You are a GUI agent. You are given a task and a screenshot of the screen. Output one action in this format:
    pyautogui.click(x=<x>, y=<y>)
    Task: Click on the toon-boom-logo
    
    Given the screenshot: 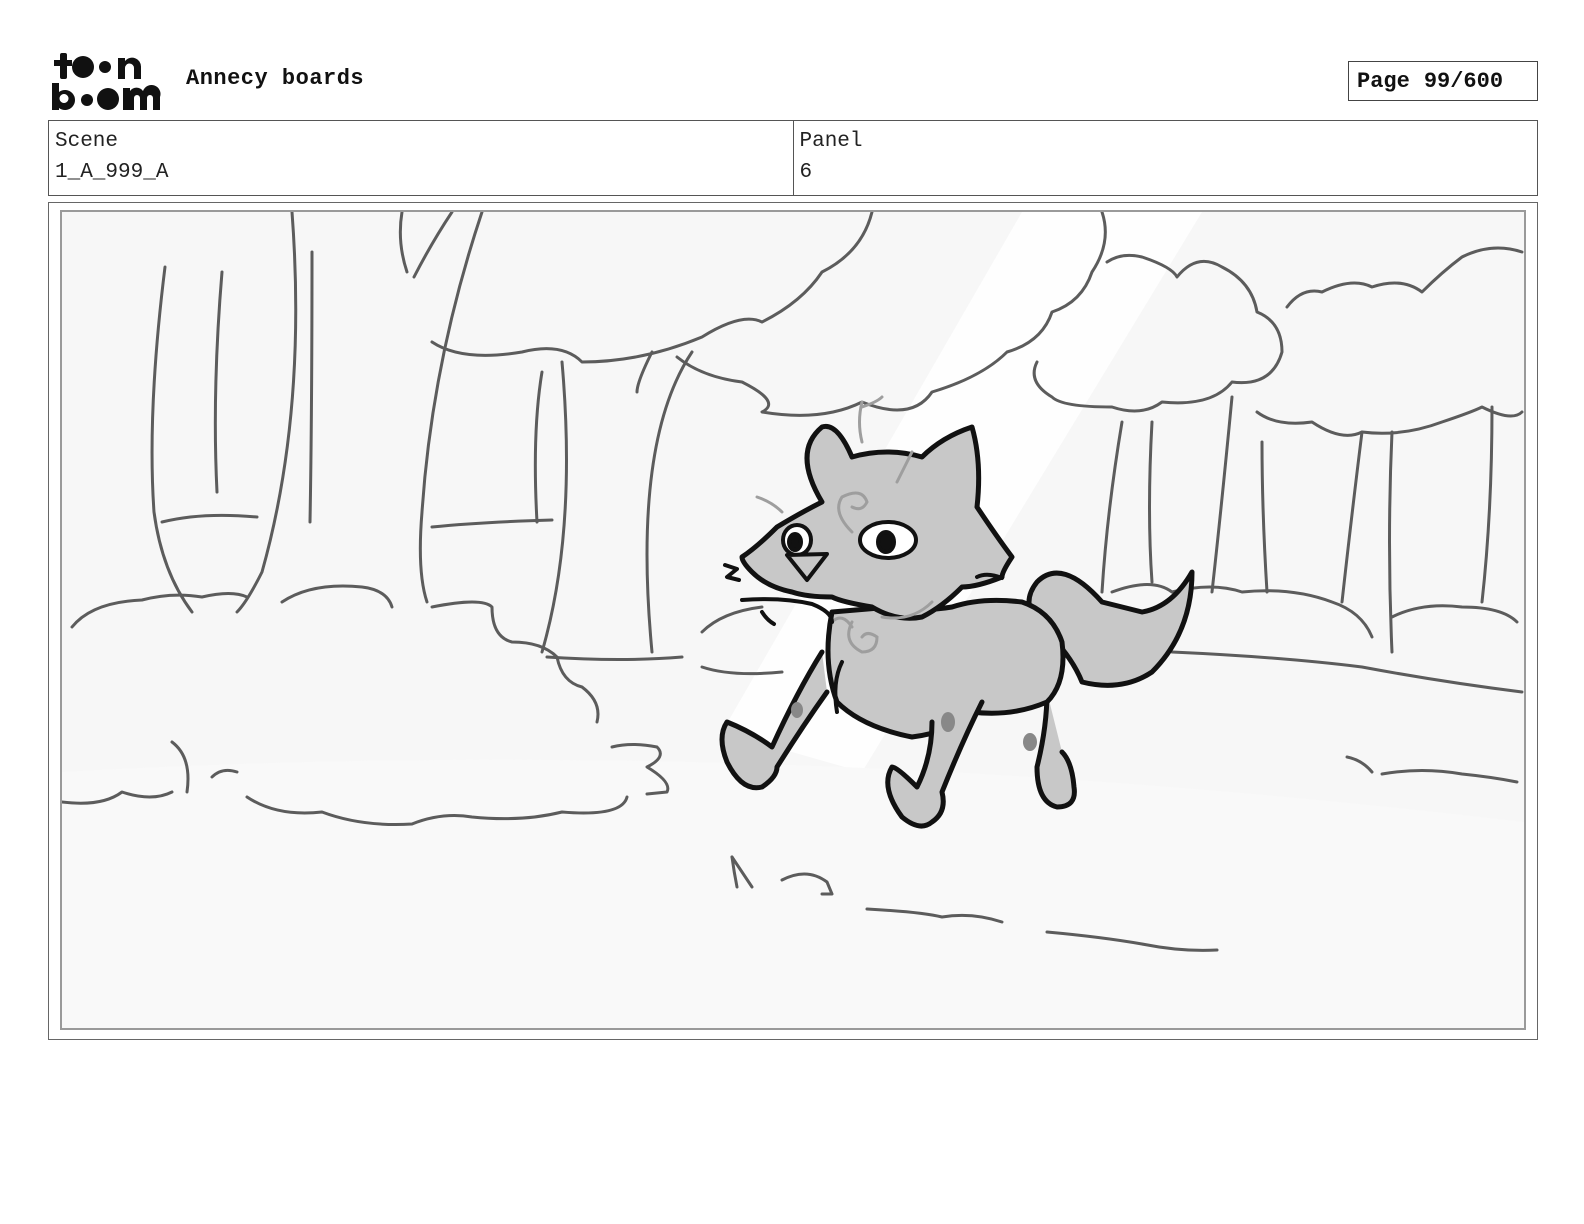 What is the action you would take?
    pyautogui.click(x=108, y=81)
    